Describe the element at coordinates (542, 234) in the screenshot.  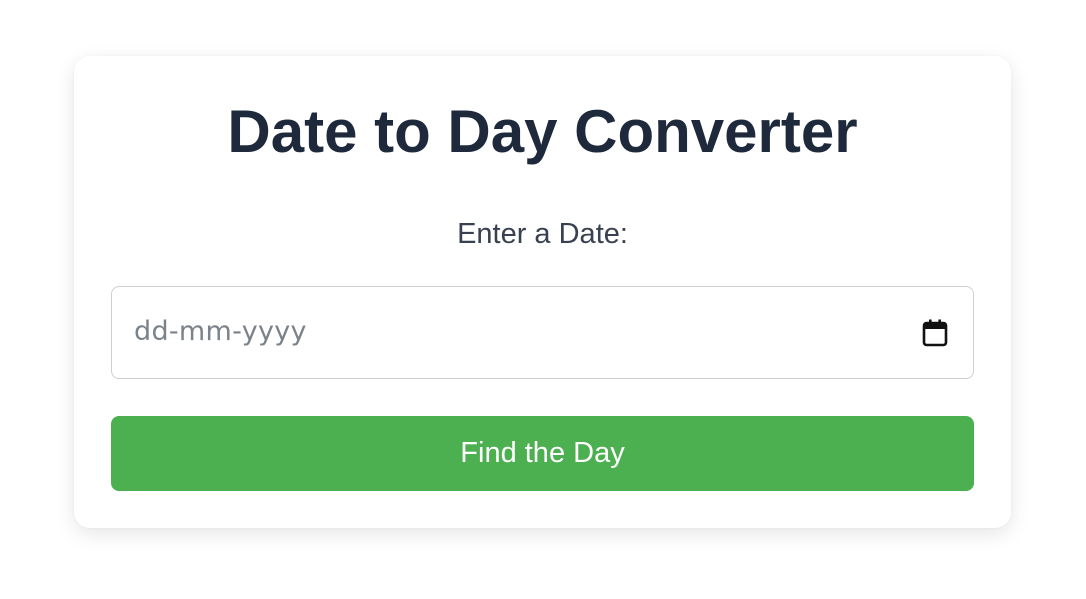
I see `date-label: Enter a Date:` at that location.